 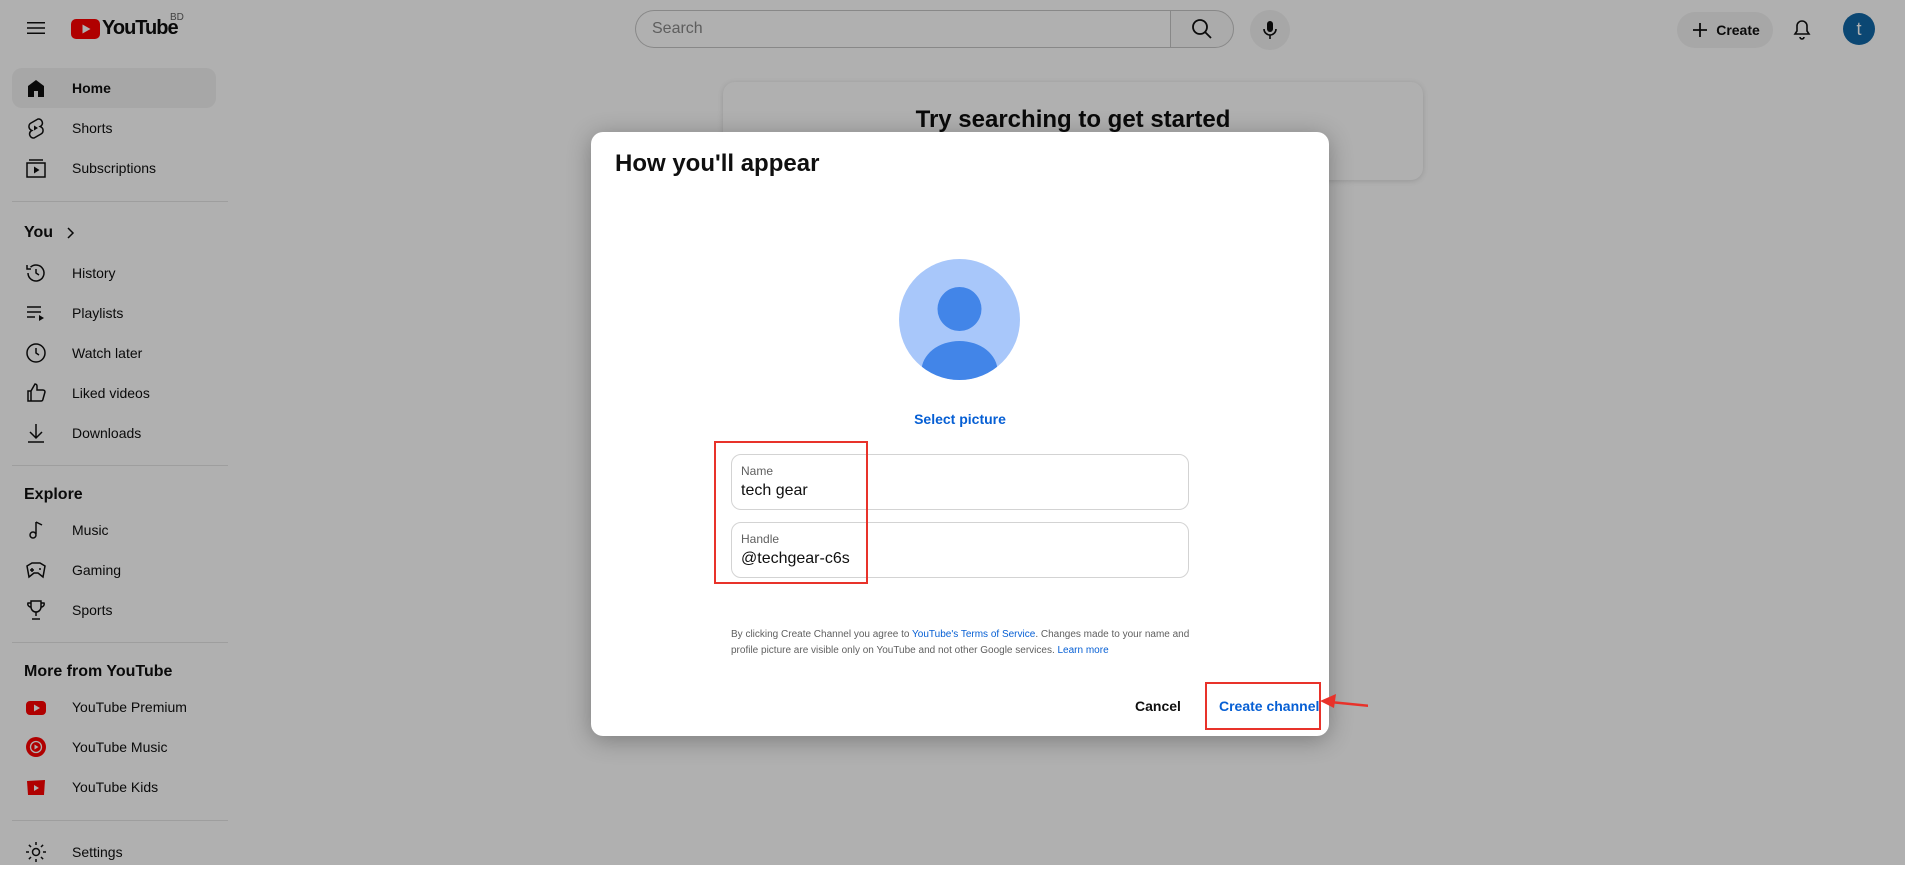 What do you see at coordinates (1083, 650) in the screenshot?
I see `learn-more-link: Learn more` at bounding box center [1083, 650].